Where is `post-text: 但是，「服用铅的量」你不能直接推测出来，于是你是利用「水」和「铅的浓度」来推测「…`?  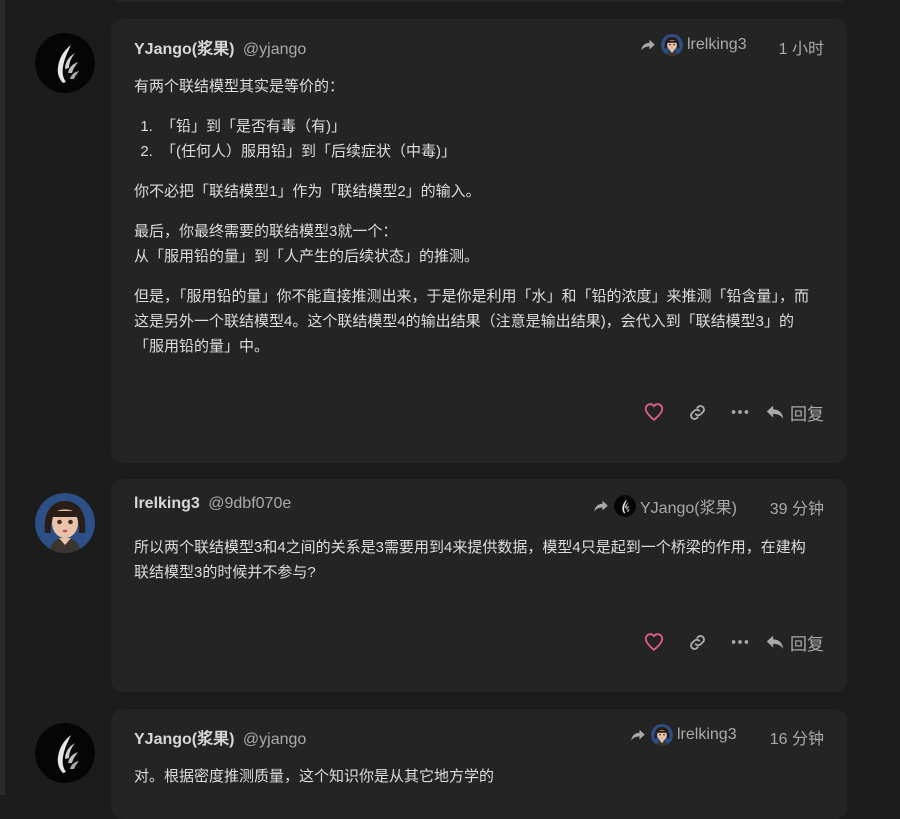
post-text: 但是，「服用铅的量」你不能直接推测出来，于是你是利用「水」和「铅的浓度」来推测「… is located at coordinates (472, 321).